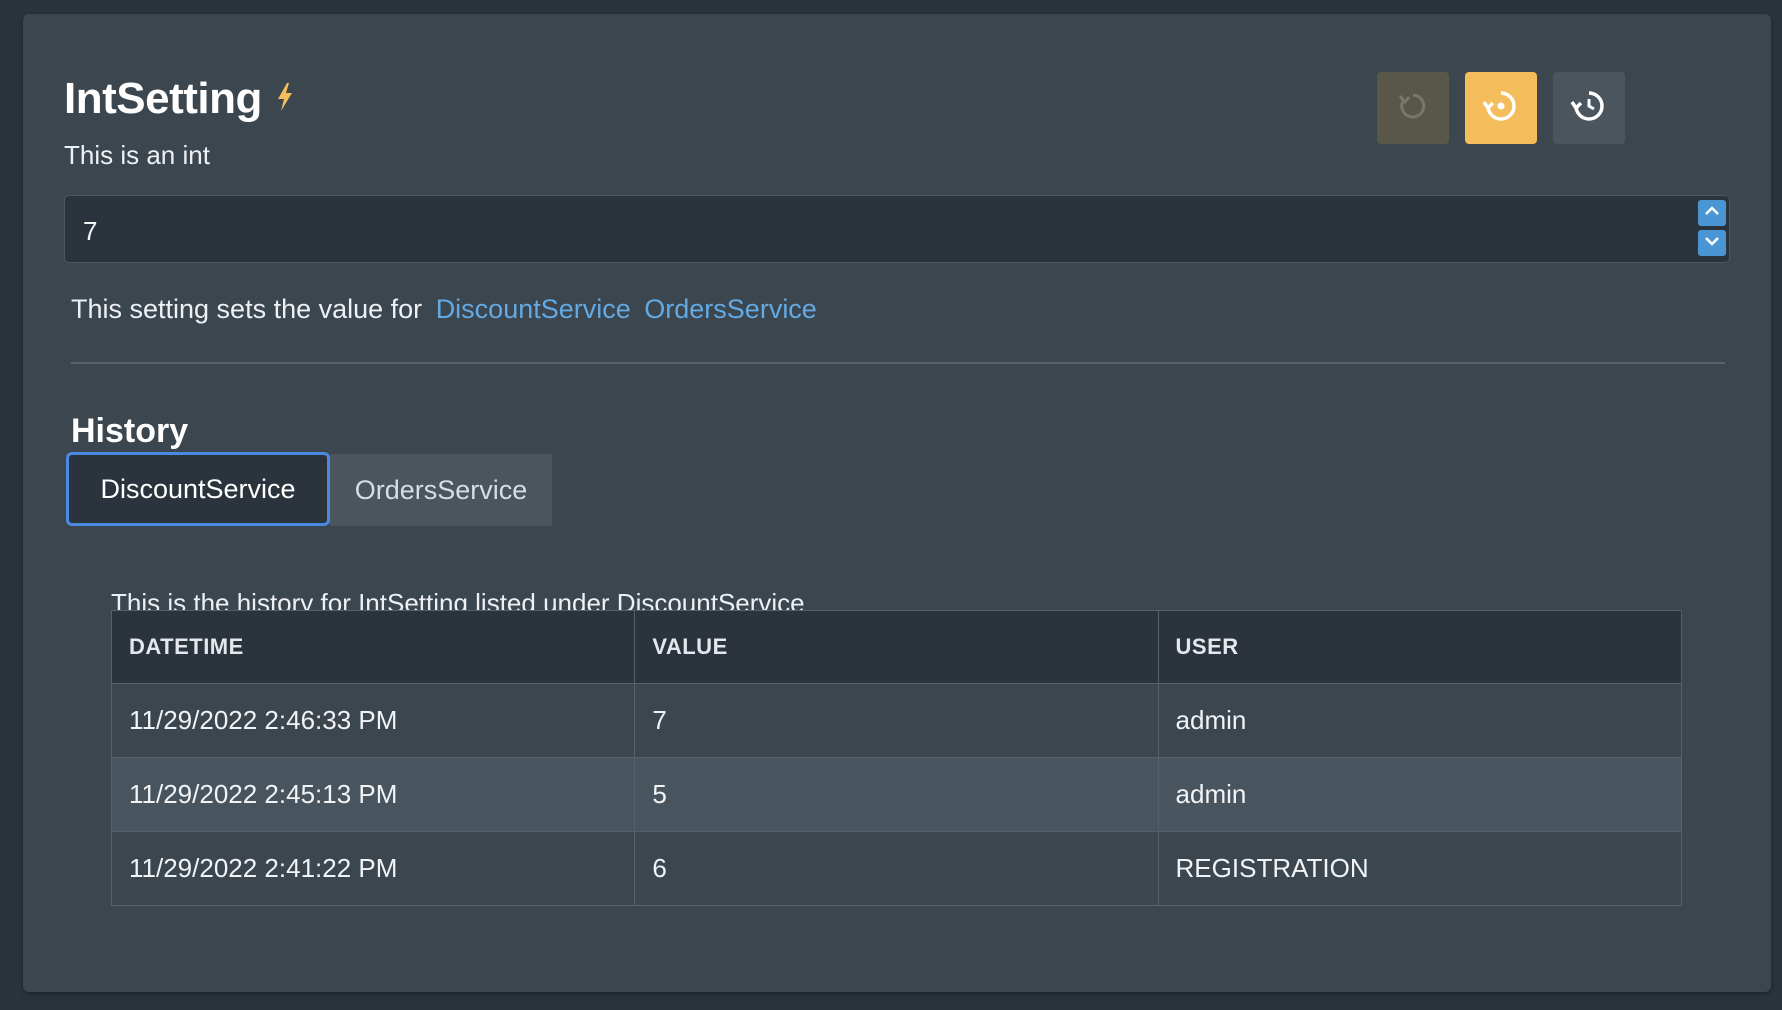 The width and height of the screenshot is (1782, 1010). Describe the element at coordinates (137, 155) in the screenshot. I see `setting-description: This is an int` at that location.